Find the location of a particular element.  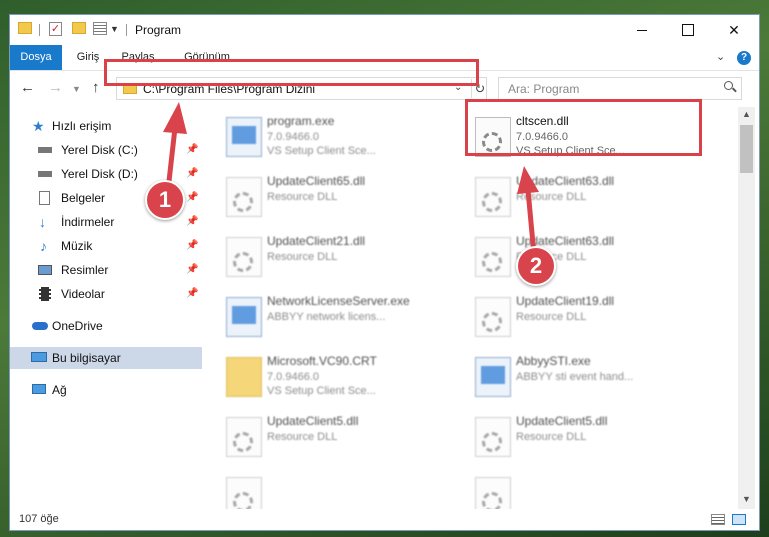

file-highlight is located at coordinates (583, 127).